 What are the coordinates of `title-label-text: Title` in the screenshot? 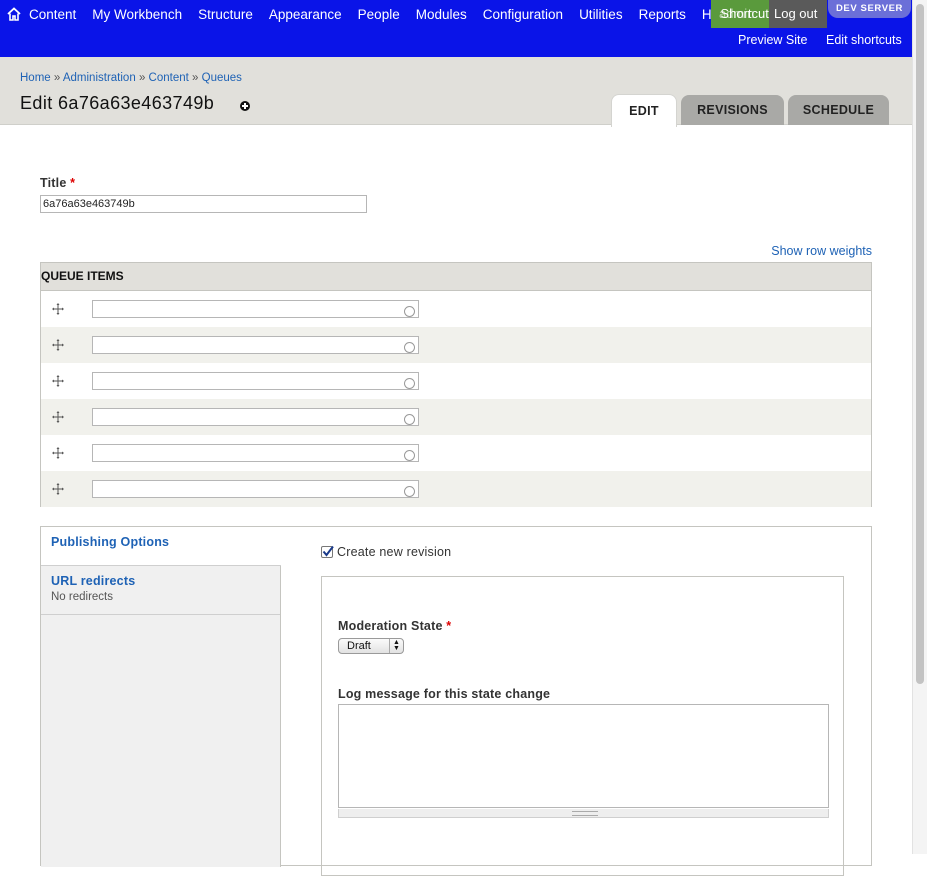 It's located at (53, 183).